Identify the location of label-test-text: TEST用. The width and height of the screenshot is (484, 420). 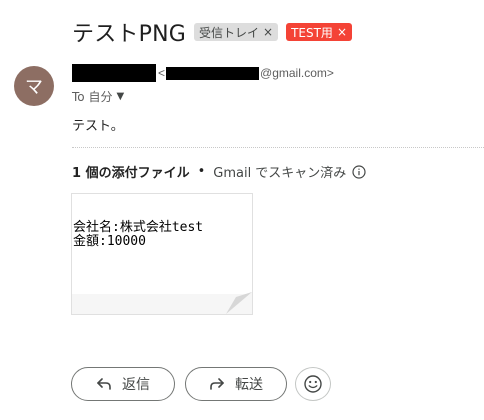
(312, 32).